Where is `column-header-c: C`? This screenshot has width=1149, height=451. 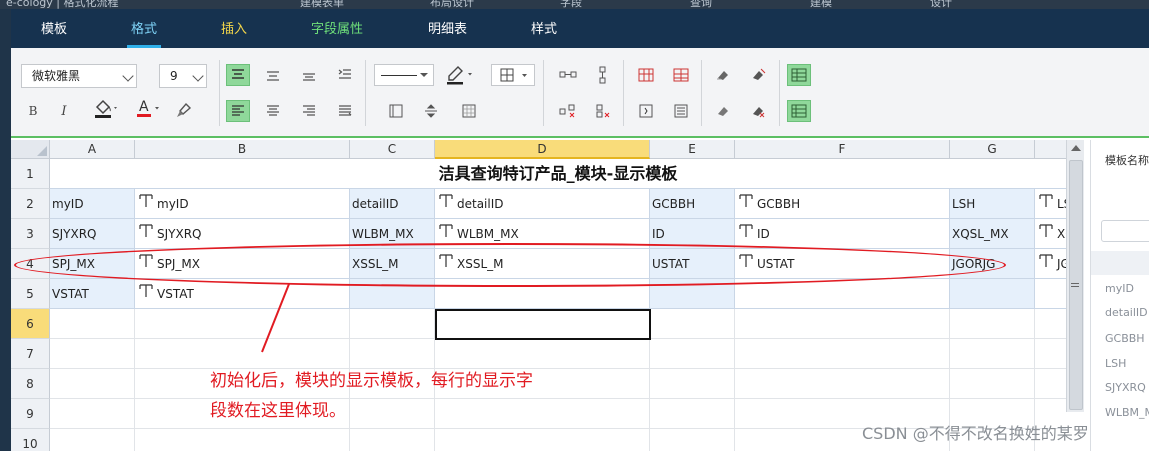 column-header-c: C is located at coordinates (392, 149).